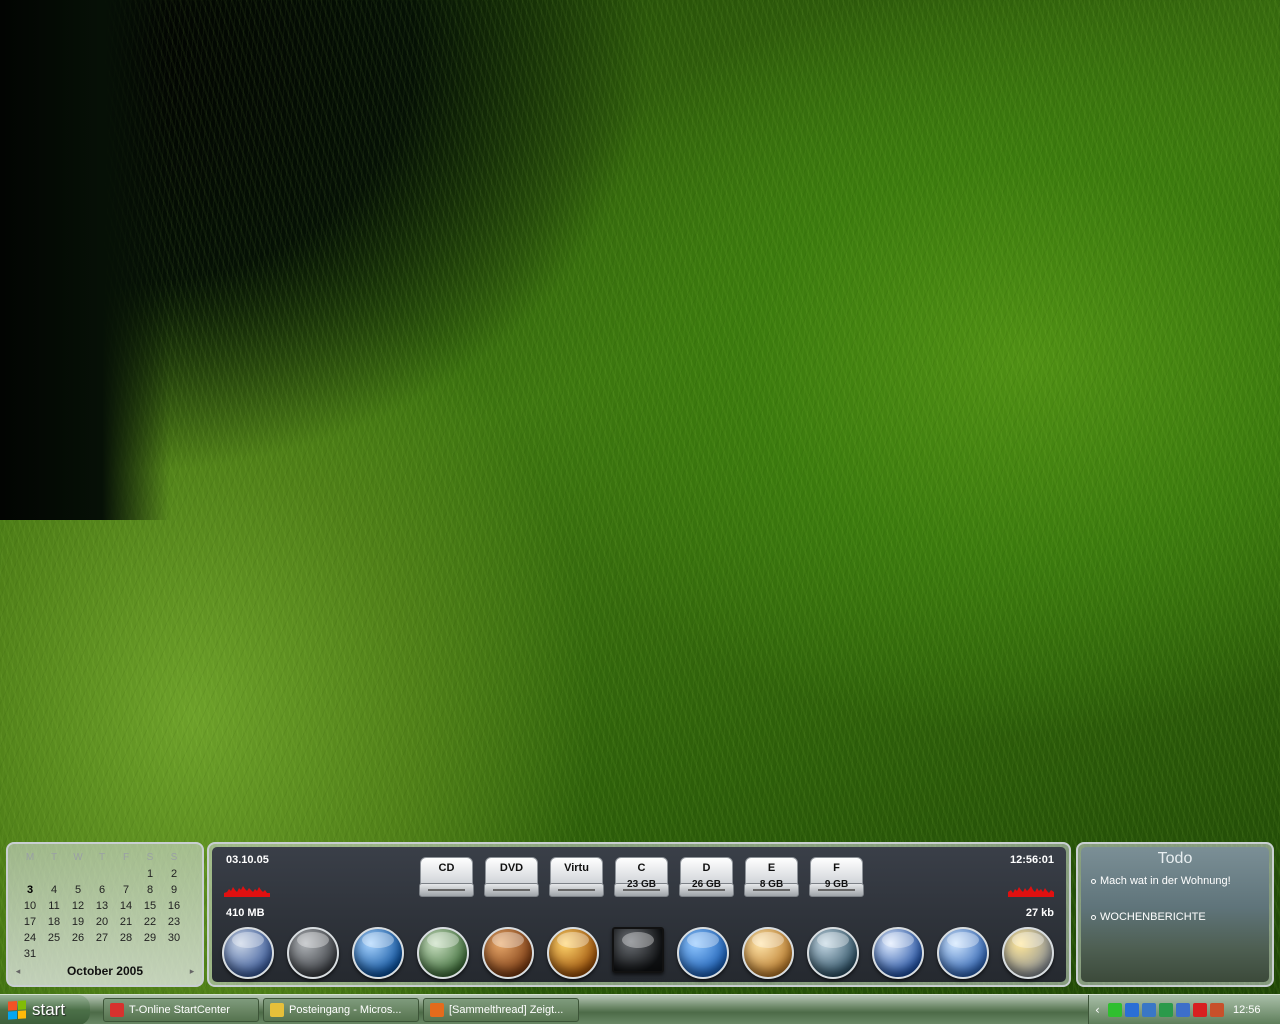 Image resolution: width=1280 pixels, height=1024 pixels. I want to click on calendar-day: 14, so click(126, 906).